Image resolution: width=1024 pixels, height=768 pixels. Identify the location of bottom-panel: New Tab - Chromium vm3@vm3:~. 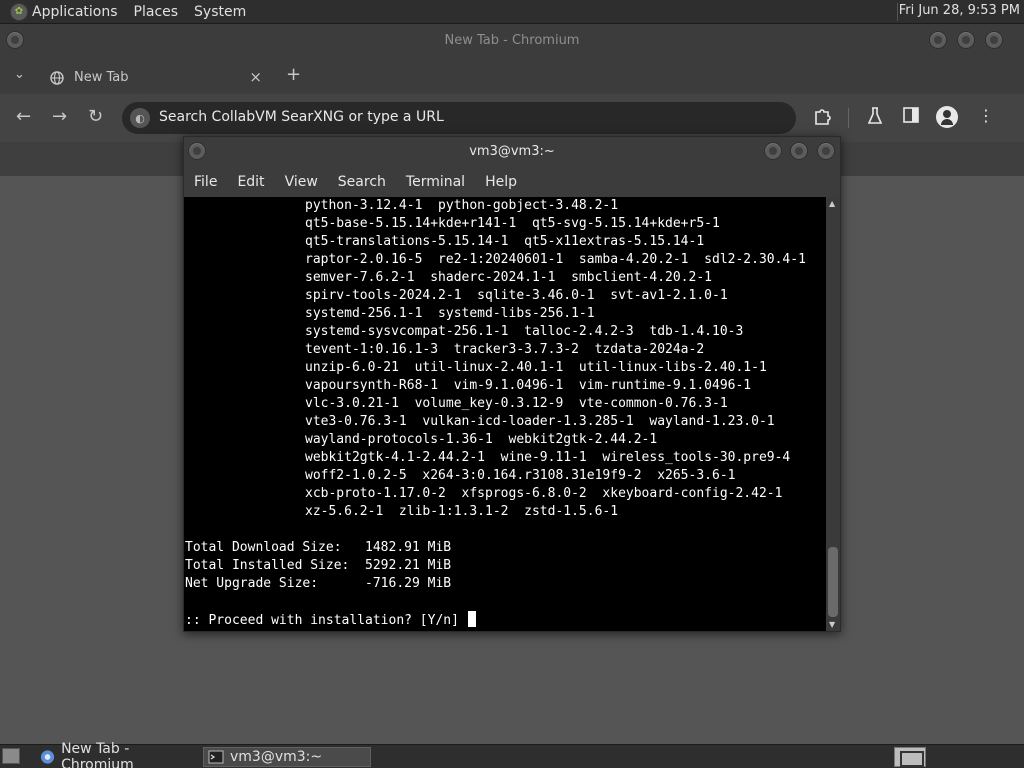
(512, 754).